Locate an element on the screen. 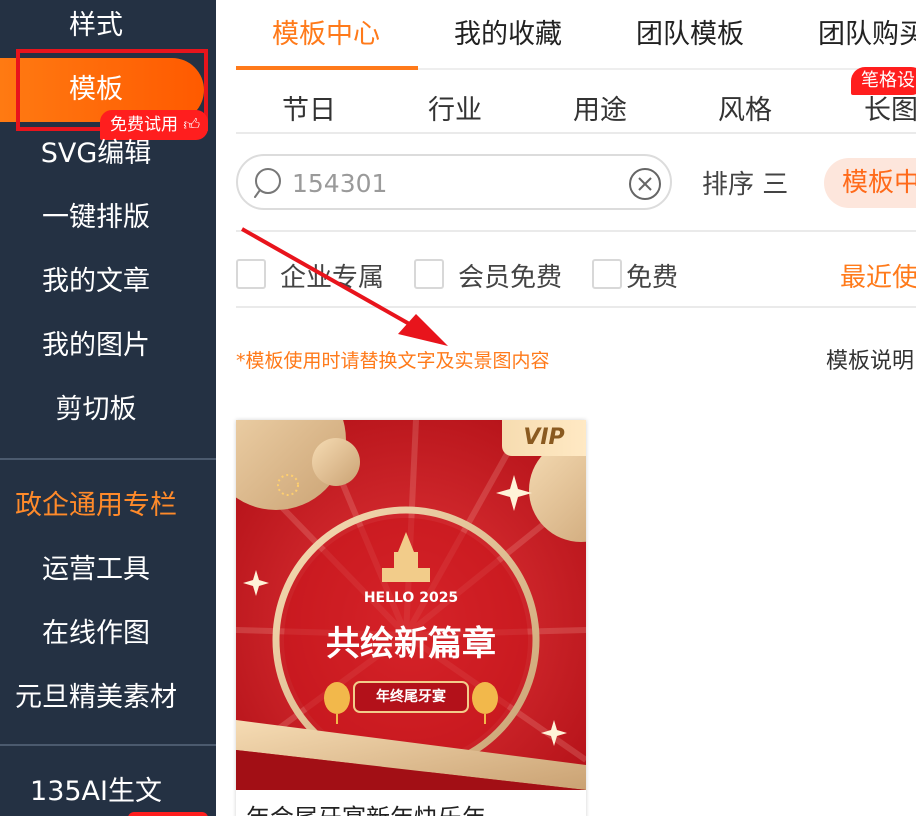 This screenshot has height=816, width=916. sidebar-item-clipboard: 剪切板 is located at coordinates (96, 410).